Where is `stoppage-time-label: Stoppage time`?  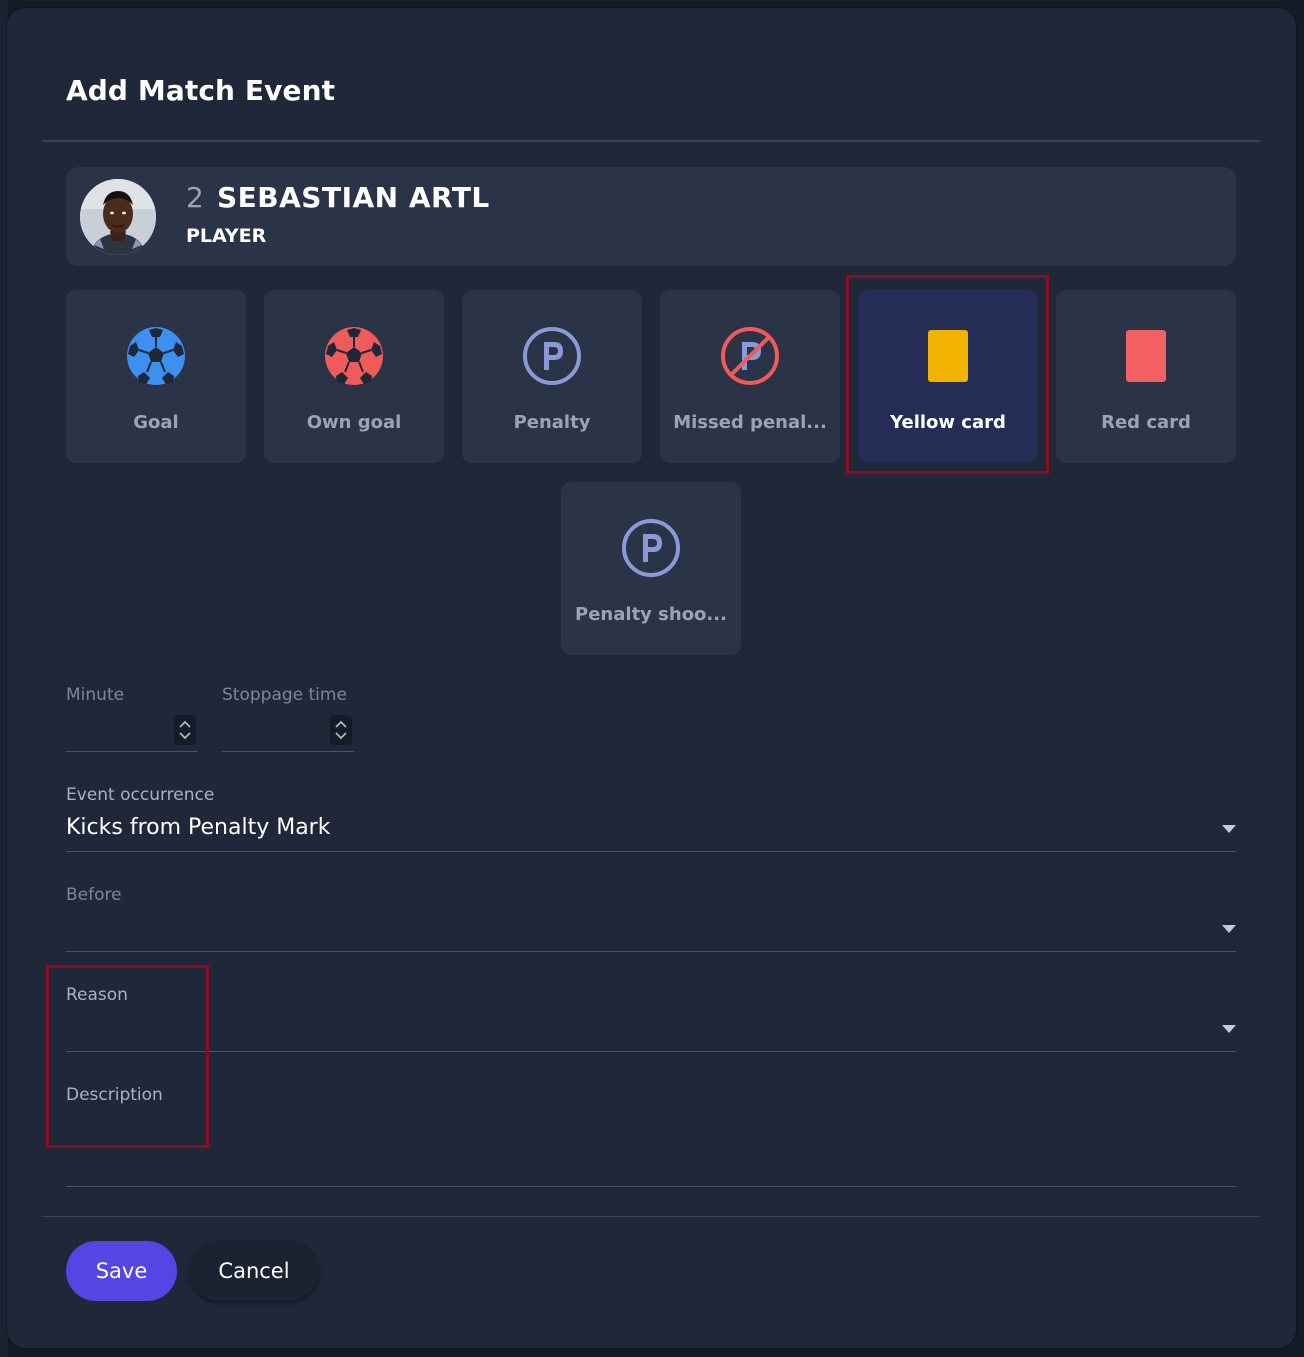 stoppage-time-label: Stoppage time is located at coordinates (284, 695).